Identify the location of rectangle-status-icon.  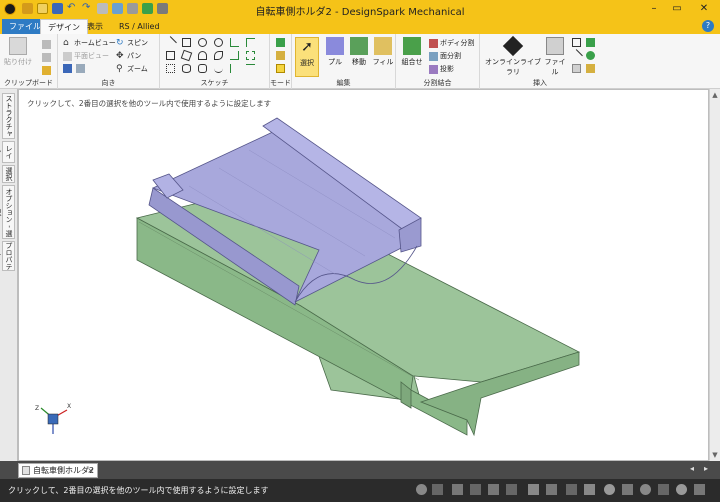
(589, 489).